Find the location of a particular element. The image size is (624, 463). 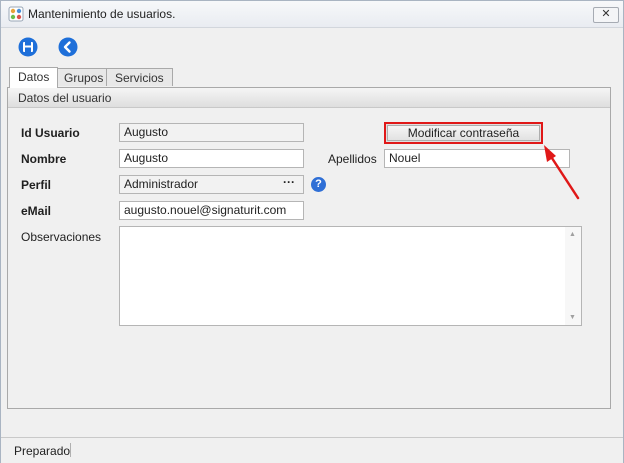

close-button: ✕ is located at coordinates (606, 15).